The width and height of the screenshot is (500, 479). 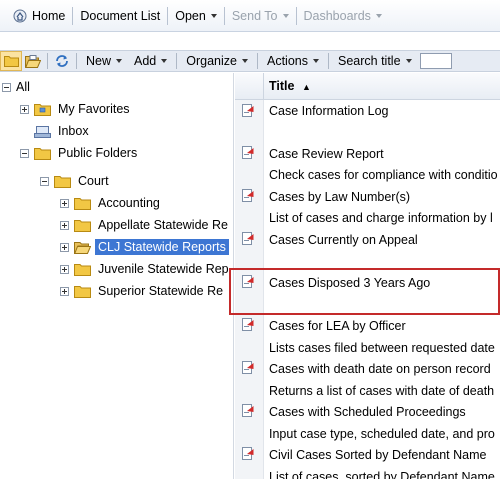 I want to click on home-label: Home, so click(x=49, y=15).